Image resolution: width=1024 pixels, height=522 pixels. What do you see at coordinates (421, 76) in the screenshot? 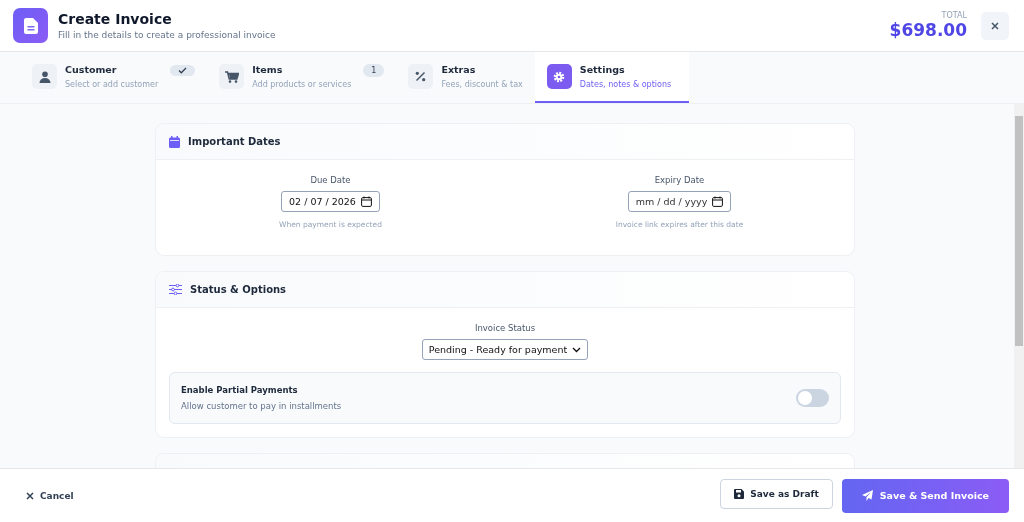
I see `percent-icon` at bounding box center [421, 76].